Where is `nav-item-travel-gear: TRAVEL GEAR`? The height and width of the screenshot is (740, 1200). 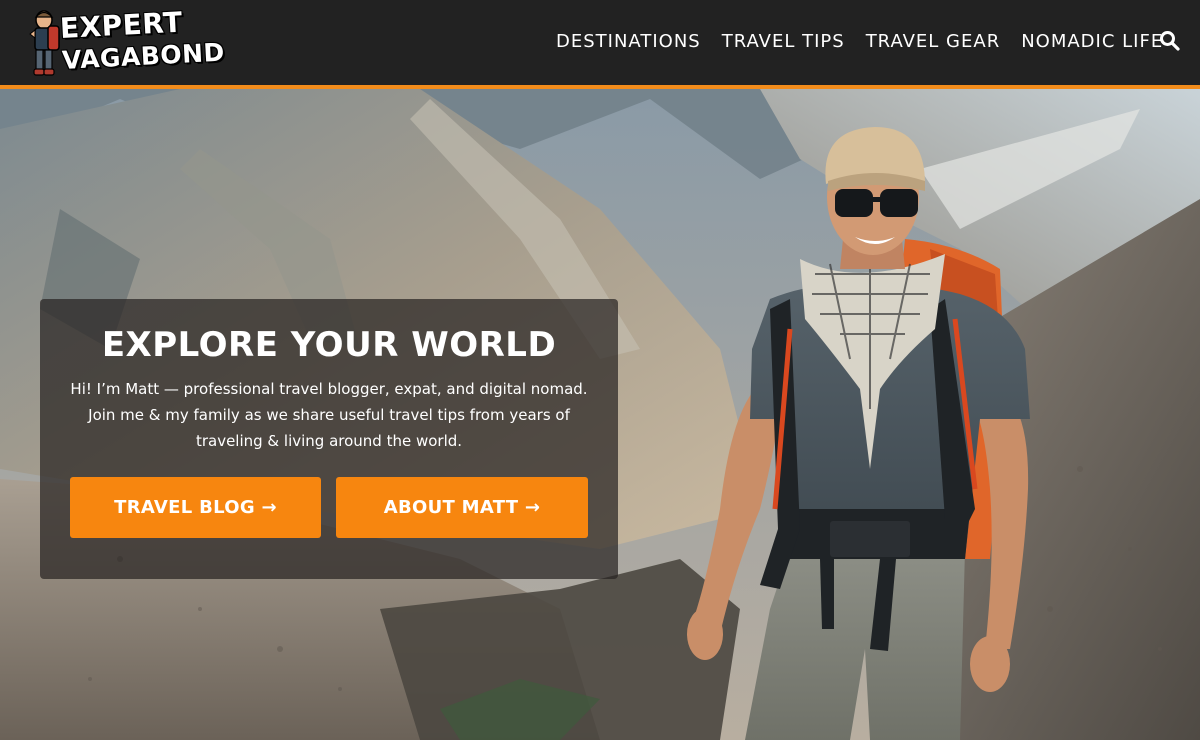
nav-item-travel-gear: TRAVEL GEAR is located at coordinates (933, 41).